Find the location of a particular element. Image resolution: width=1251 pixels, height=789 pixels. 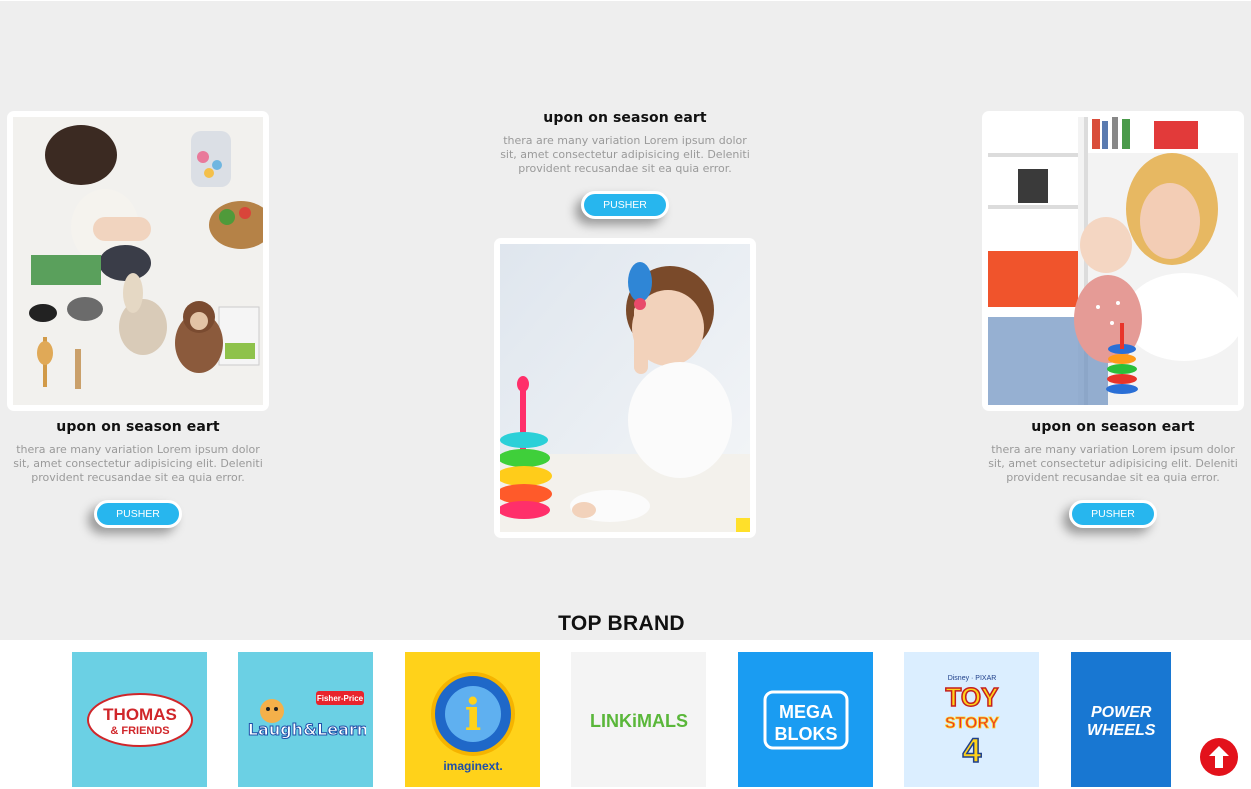

brand-imaginext: i imaginext. is located at coordinates (472, 719).